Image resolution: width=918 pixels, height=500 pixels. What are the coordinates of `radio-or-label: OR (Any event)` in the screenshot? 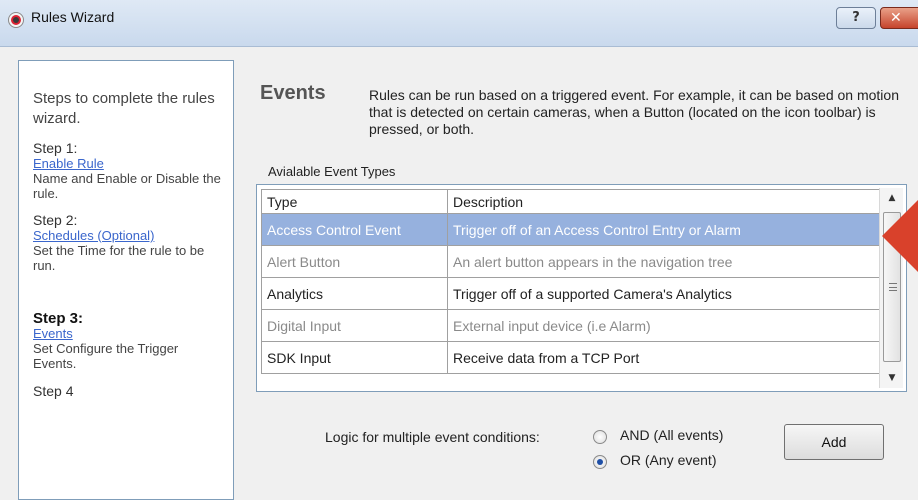 It's located at (668, 460).